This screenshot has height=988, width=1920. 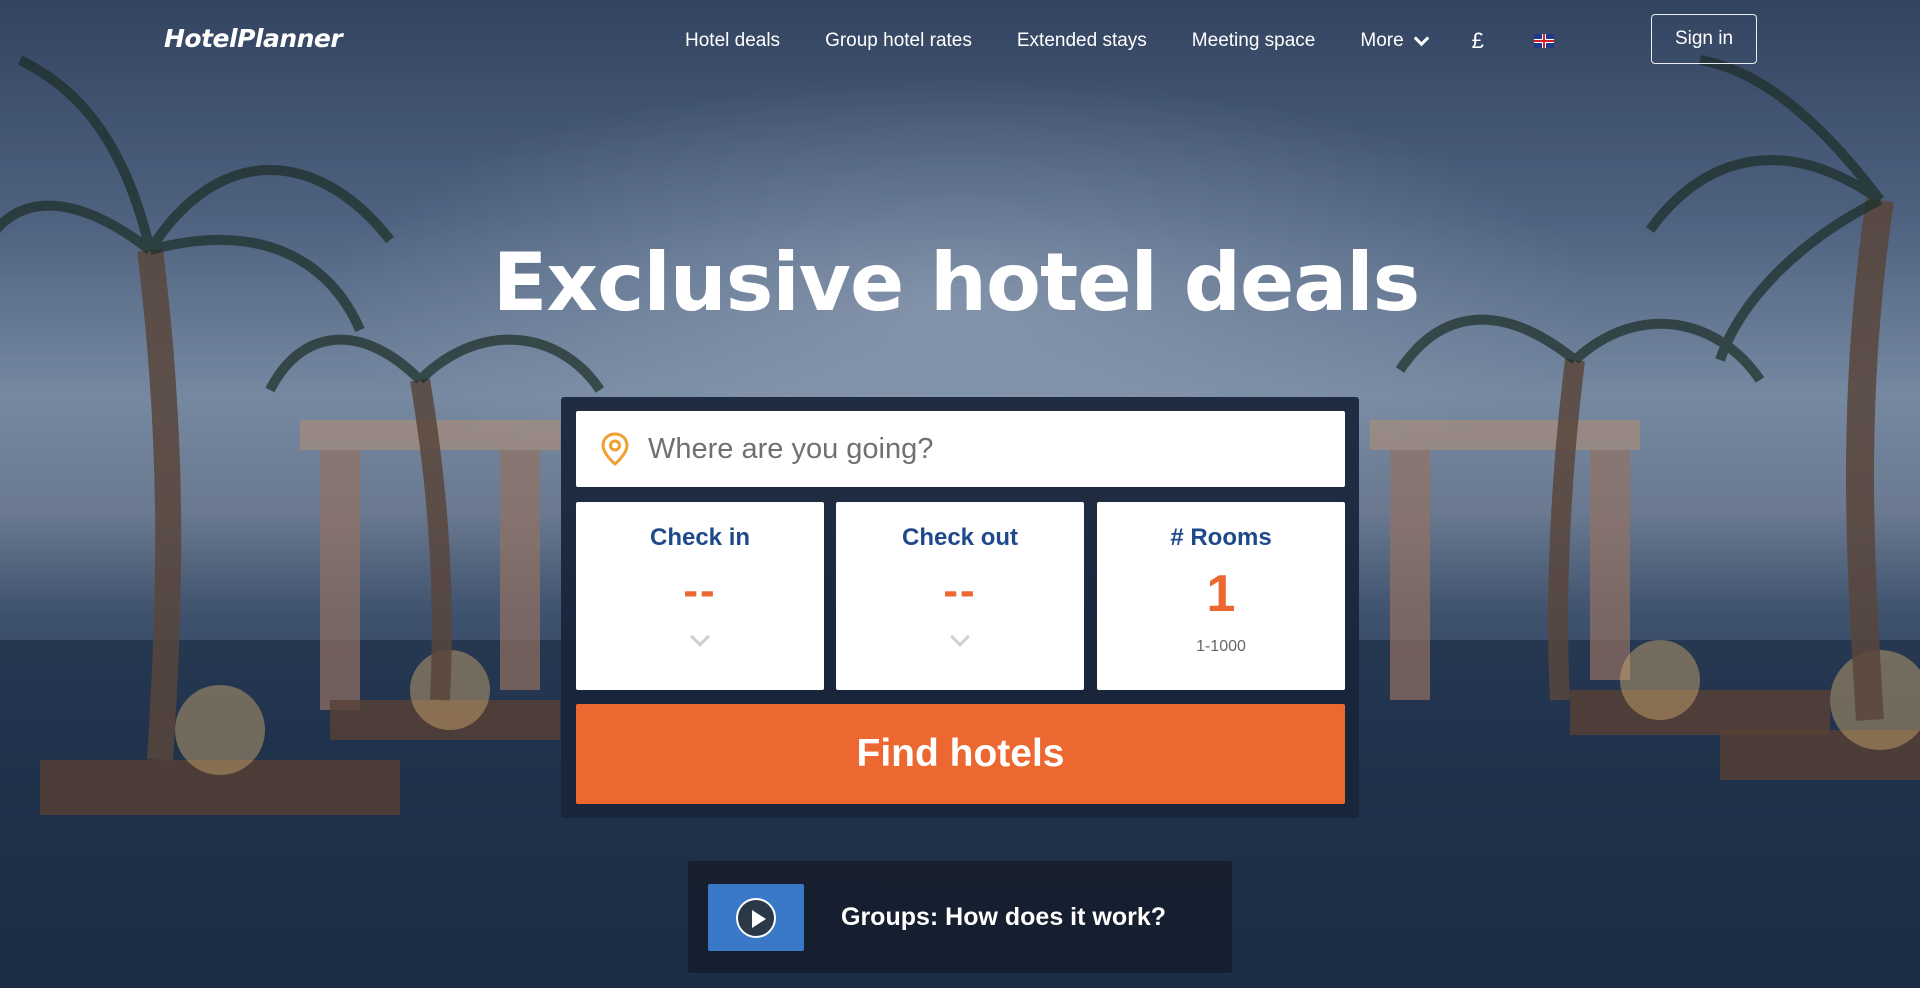 I want to click on hotelplanner-logo: HotelPlanner, so click(x=253, y=38).